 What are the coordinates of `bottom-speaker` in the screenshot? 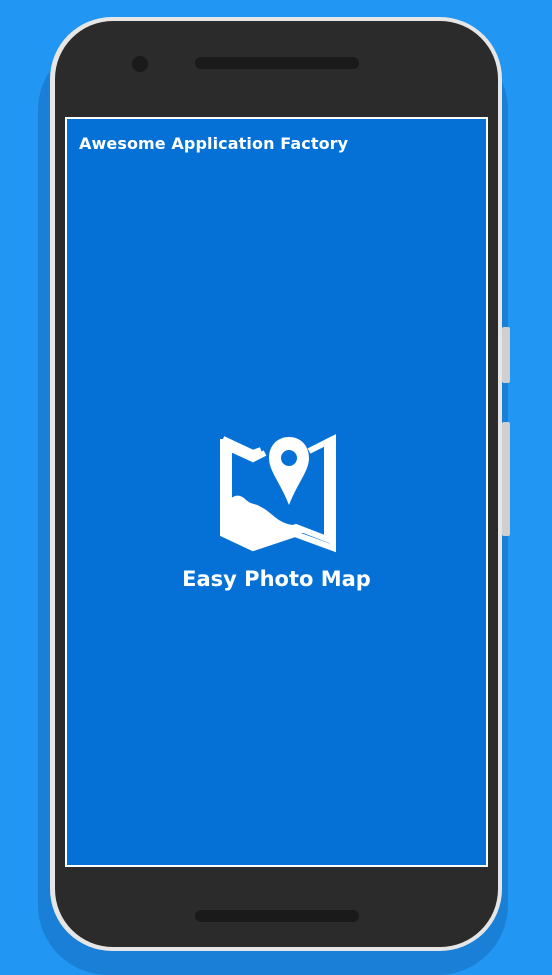 It's located at (277, 916).